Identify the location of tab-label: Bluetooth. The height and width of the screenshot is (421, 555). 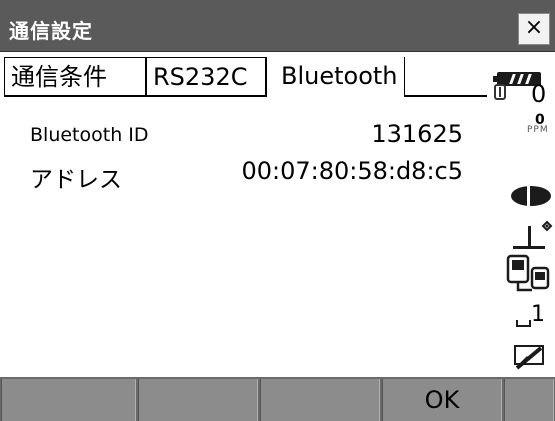
(339, 76).